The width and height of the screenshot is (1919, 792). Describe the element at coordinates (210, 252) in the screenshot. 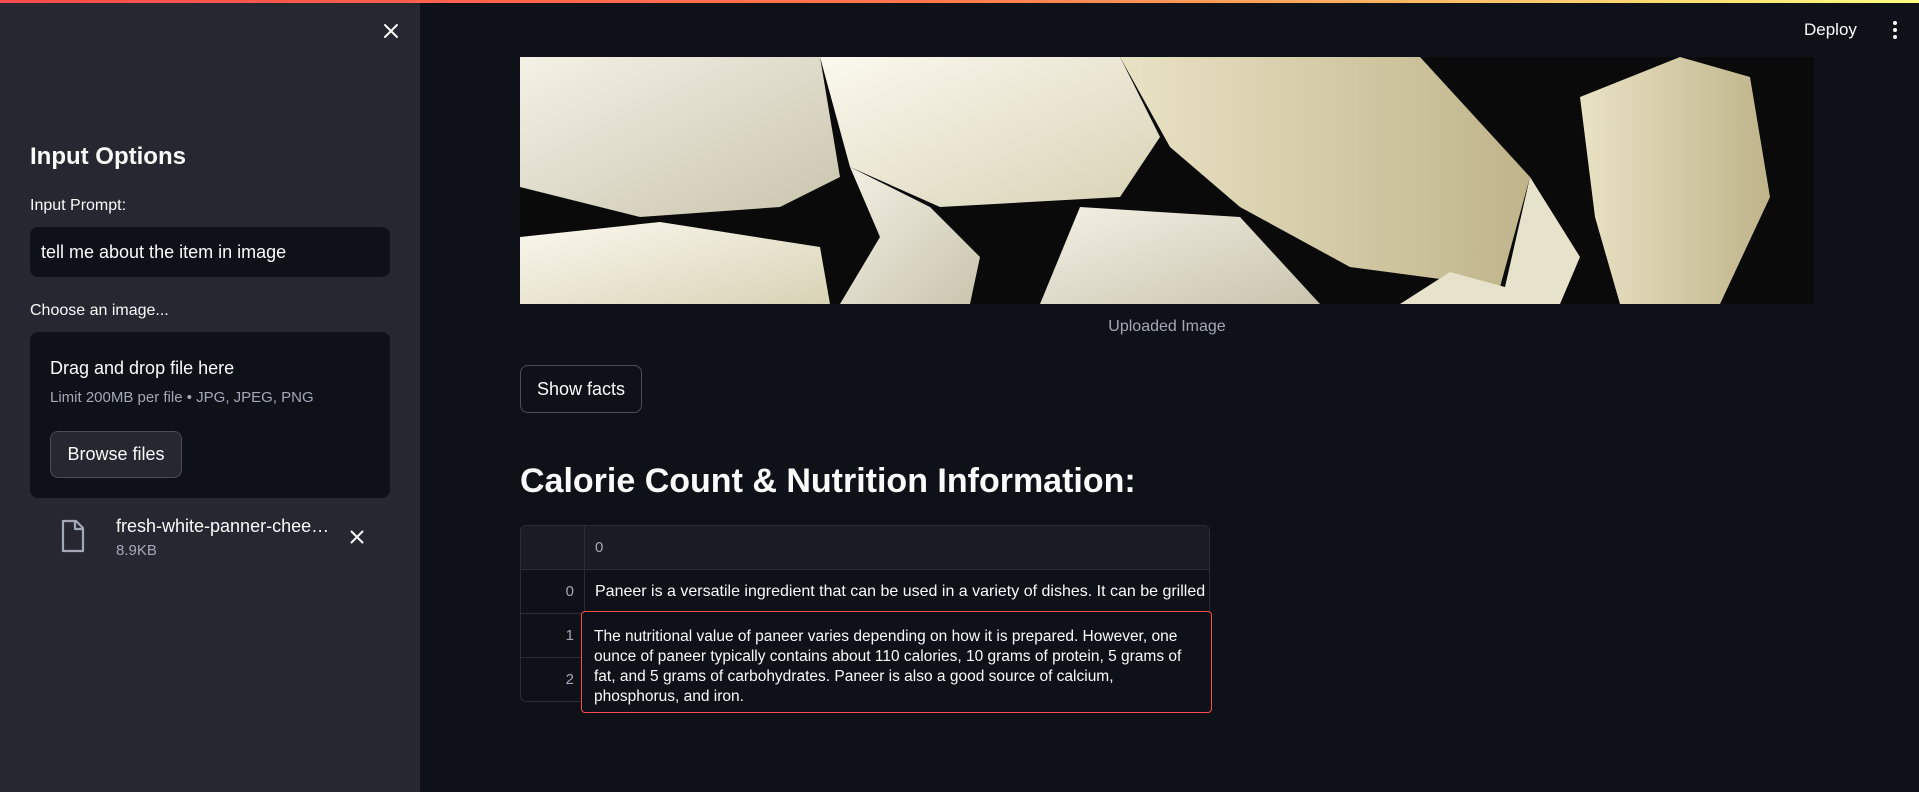

I see `prompt-input` at that location.